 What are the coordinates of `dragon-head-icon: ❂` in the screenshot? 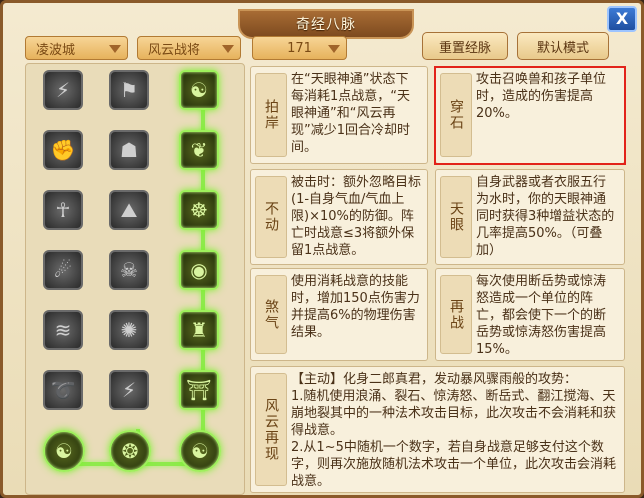 It's located at (130, 451).